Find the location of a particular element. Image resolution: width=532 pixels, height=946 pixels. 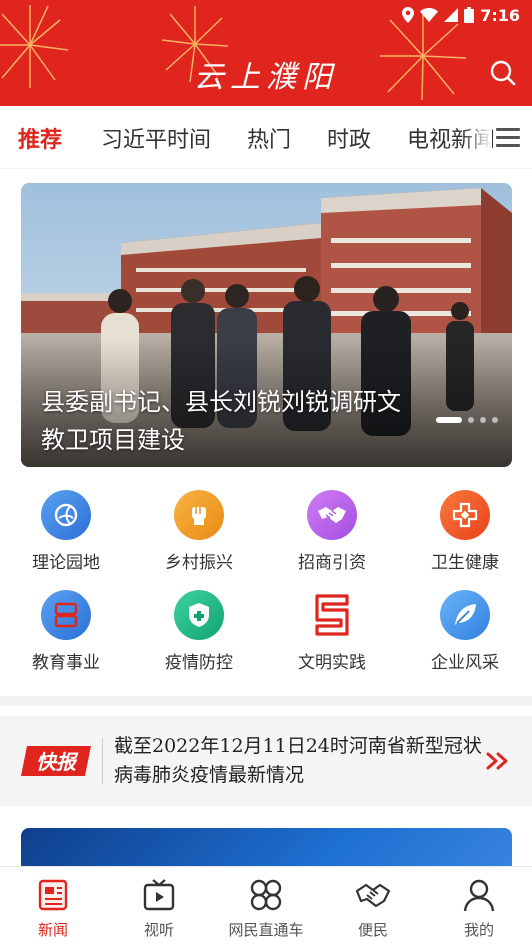

battery-icon is located at coordinates (469, 15).